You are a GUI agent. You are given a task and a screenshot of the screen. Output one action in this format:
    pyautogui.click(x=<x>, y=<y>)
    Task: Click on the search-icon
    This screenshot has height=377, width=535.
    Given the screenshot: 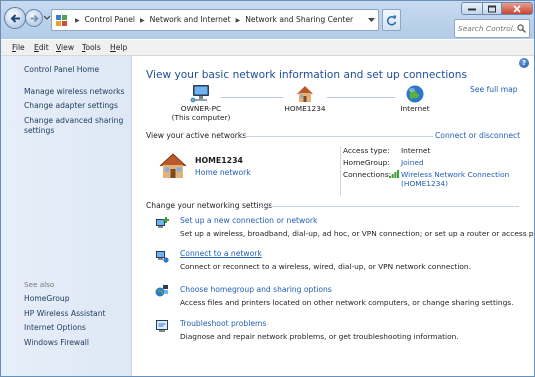 What is the action you would take?
    pyautogui.click(x=521, y=28)
    